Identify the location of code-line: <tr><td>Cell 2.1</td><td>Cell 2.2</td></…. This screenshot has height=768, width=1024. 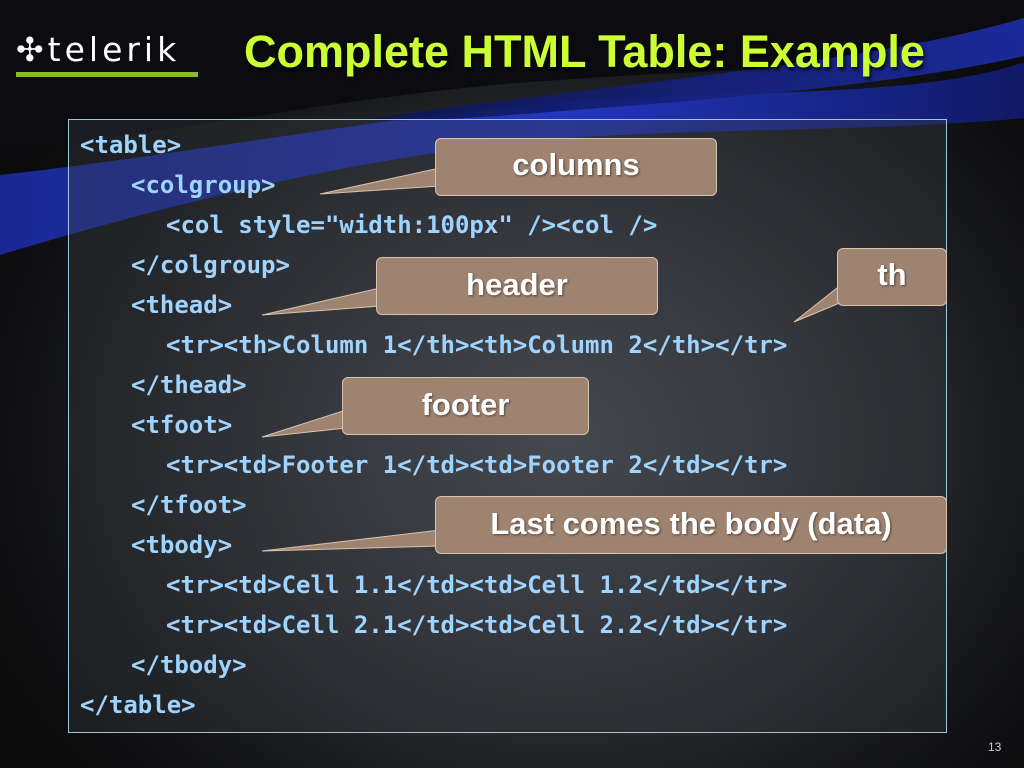
(477, 625).